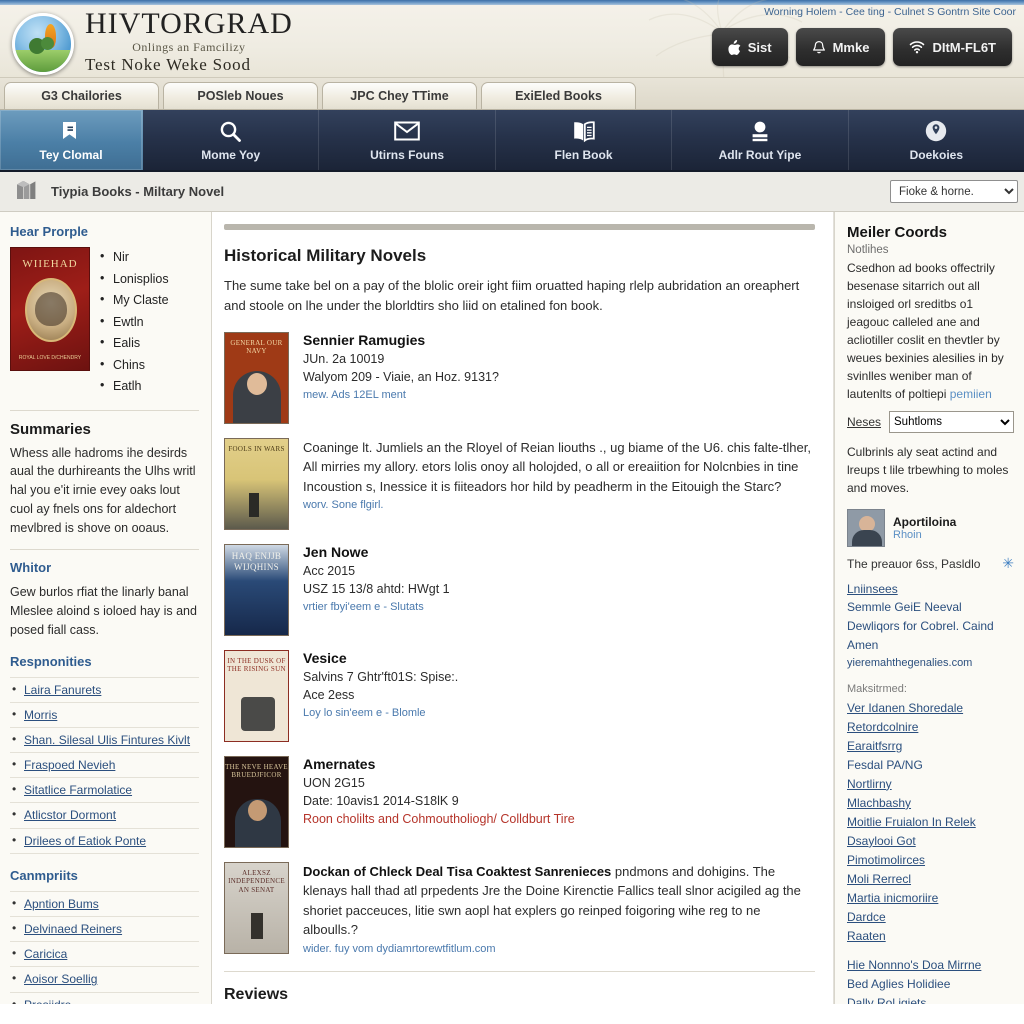 The image size is (1024, 1024). I want to click on campriits-link: Apntion Bums, so click(61, 904).